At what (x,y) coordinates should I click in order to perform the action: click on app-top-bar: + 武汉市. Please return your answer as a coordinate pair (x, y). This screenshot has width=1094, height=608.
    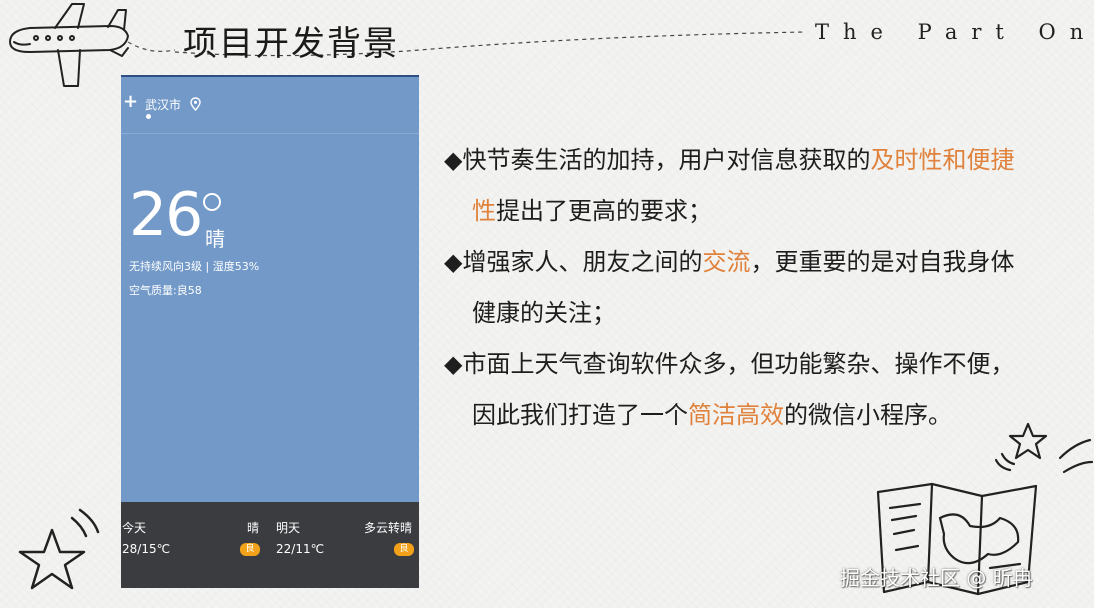
    Looking at the image, I should click on (270, 105).